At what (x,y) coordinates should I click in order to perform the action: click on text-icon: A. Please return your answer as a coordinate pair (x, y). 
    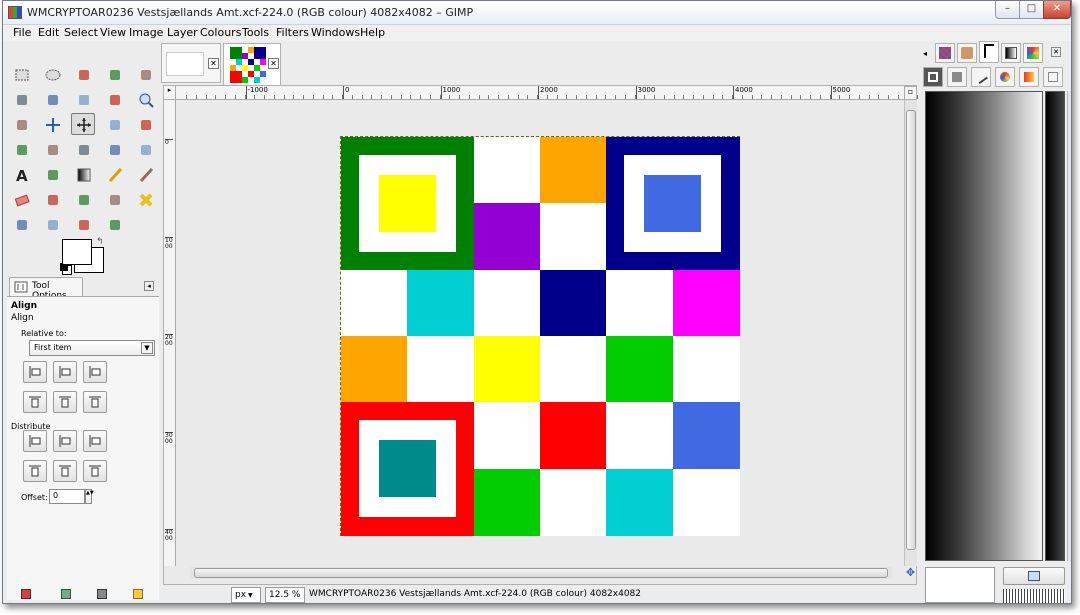
    Looking at the image, I should click on (21, 174).